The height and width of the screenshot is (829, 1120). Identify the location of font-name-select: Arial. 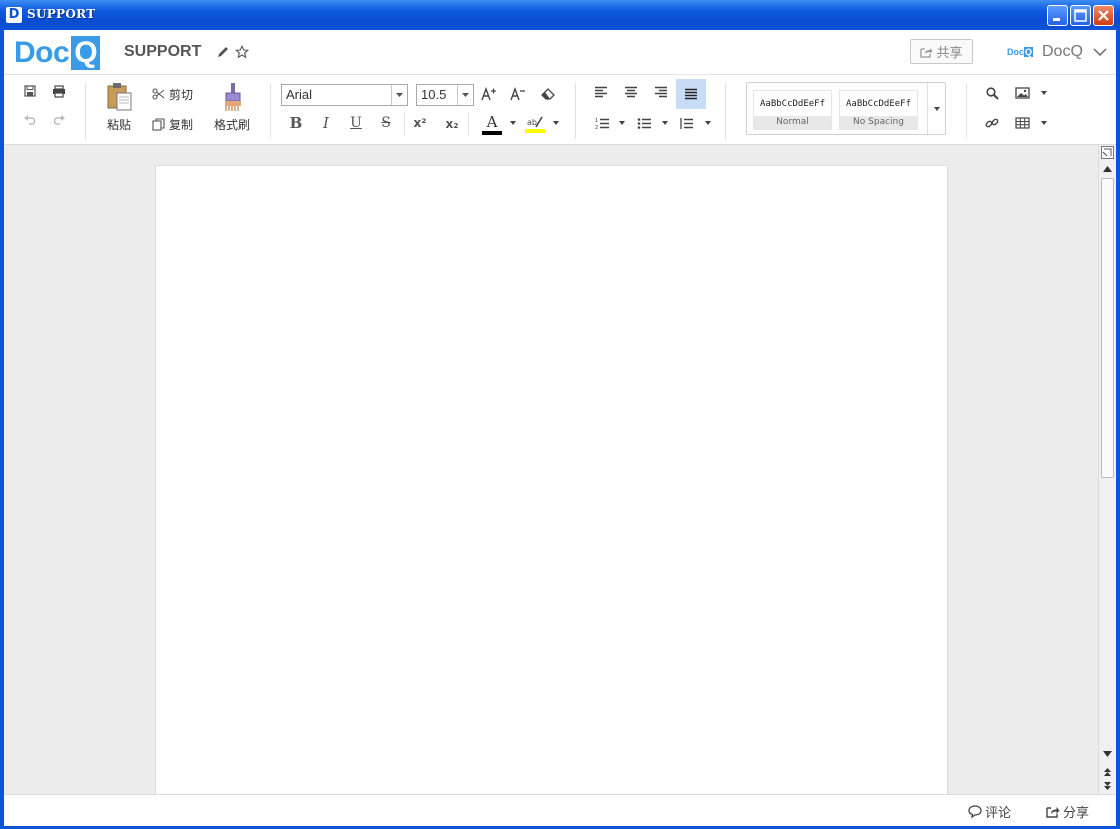
(344, 95).